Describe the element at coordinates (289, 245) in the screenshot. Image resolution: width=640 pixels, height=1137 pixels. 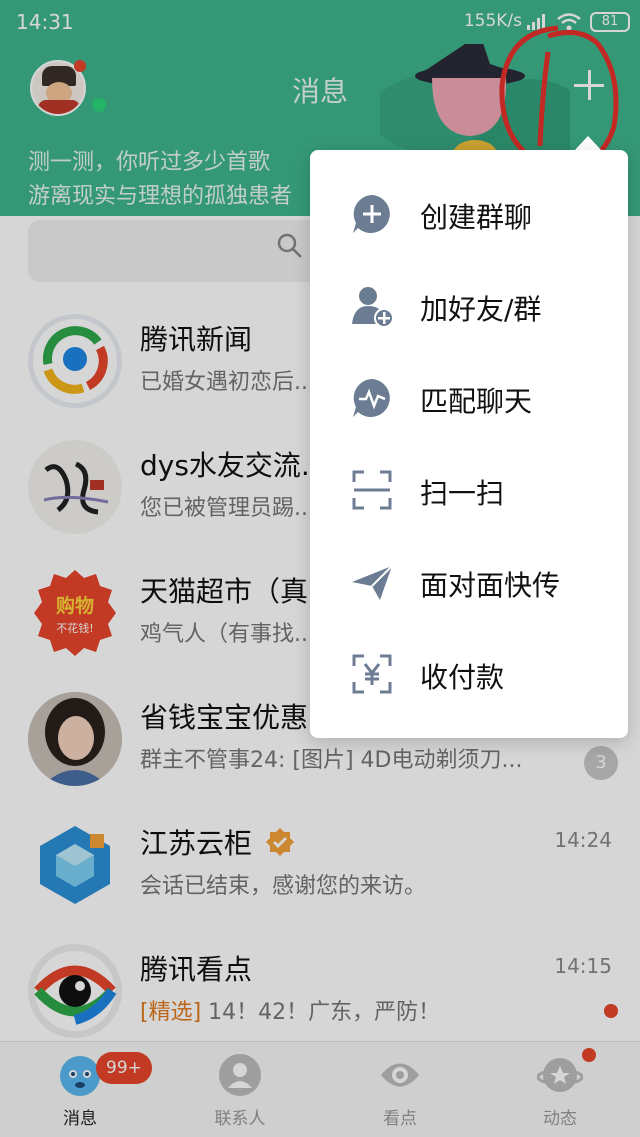
I see `search-icon` at that location.